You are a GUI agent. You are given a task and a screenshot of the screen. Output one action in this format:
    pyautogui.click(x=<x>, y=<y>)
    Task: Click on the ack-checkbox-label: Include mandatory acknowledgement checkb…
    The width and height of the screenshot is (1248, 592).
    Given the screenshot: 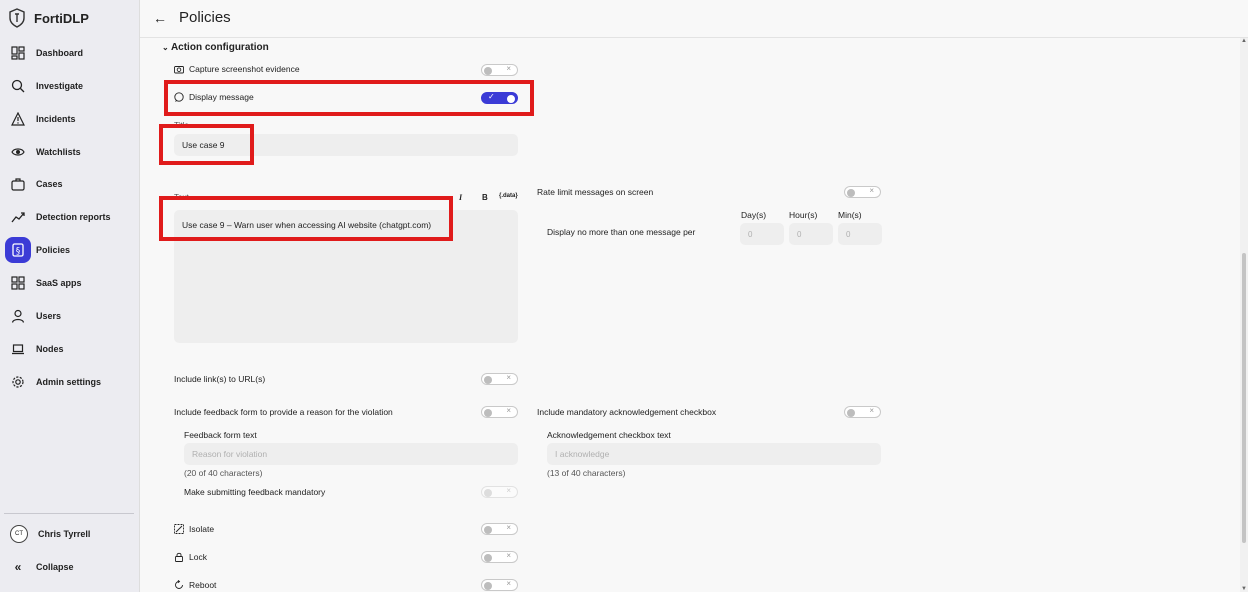 What is the action you would take?
    pyautogui.click(x=627, y=412)
    